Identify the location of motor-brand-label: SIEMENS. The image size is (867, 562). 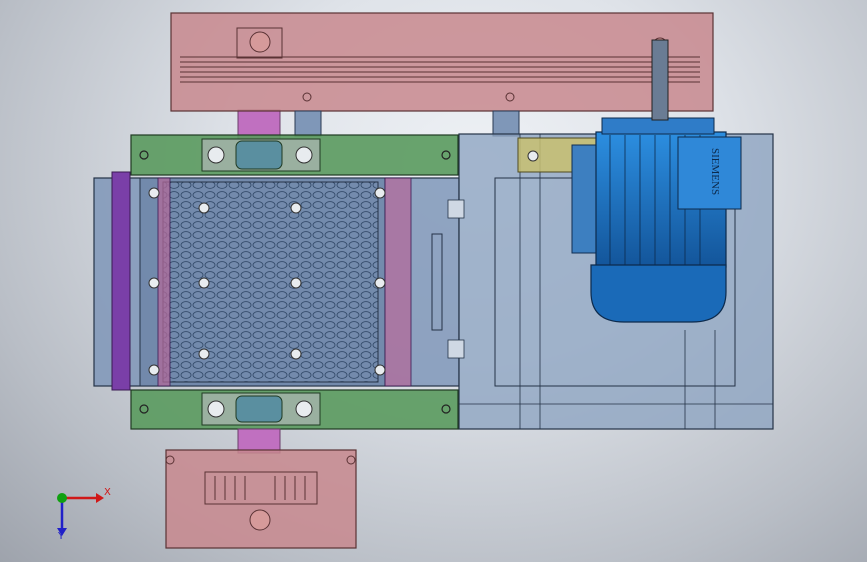
(715, 171).